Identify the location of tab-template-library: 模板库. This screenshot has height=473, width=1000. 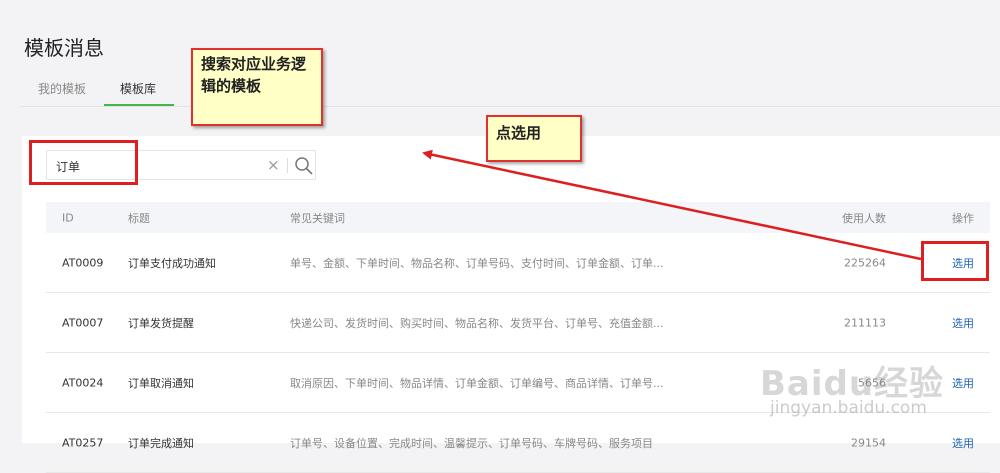
(138, 88).